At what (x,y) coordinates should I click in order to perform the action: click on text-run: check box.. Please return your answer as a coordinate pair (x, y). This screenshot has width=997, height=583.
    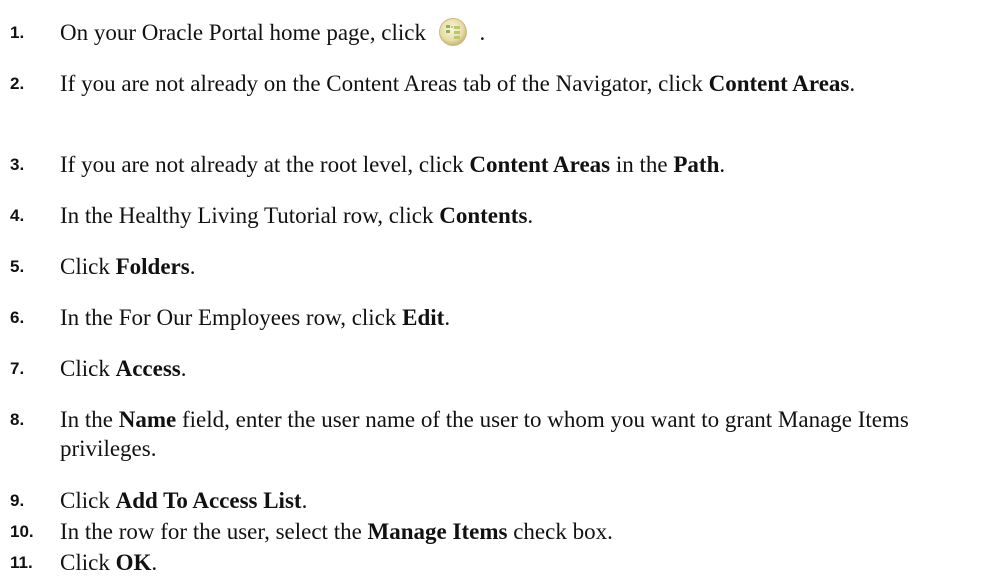
    Looking at the image, I should click on (560, 531).